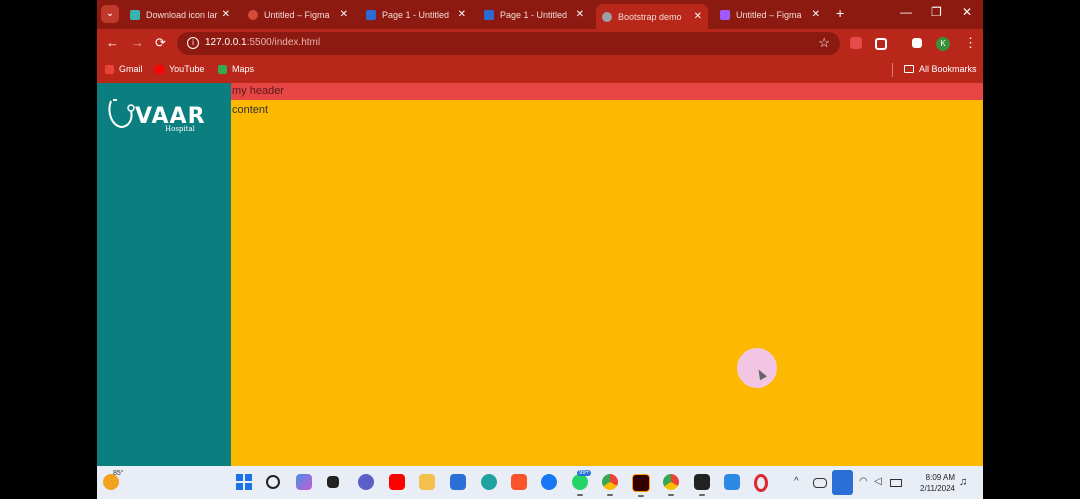  What do you see at coordinates (244, 482) in the screenshot?
I see `windows-start-icon` at bounding box center [244, 482].